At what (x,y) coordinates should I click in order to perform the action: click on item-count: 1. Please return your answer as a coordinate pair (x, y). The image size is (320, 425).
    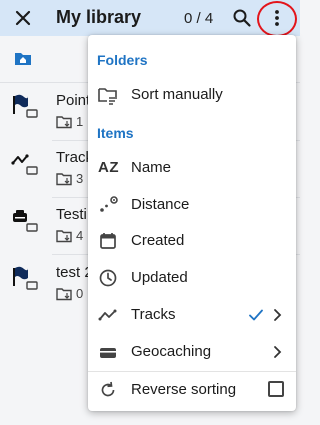
    Looking at the image, I should click on (80, 121).